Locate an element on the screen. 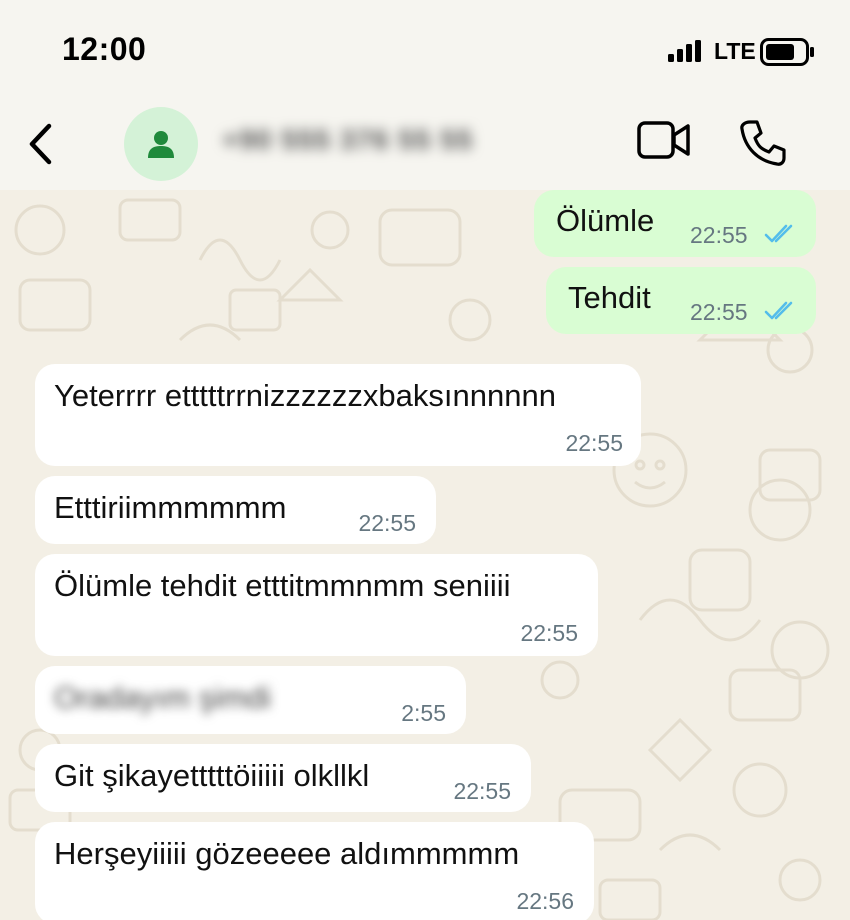 This screenshot has height=920, width=850. video-call-button is located at coordinates (664, 142).